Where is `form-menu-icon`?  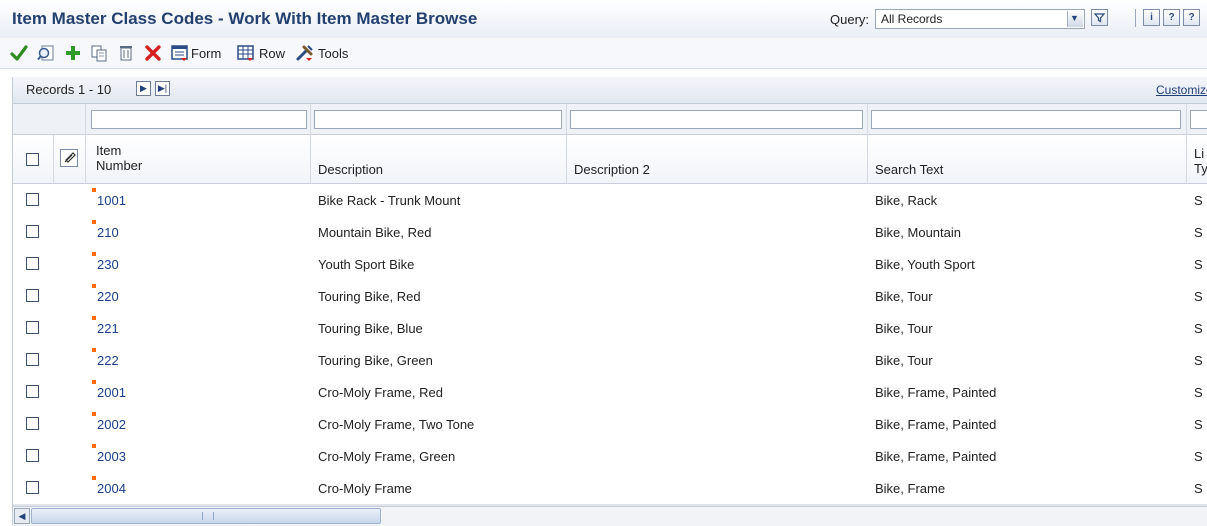
form-menu-icon is located at coordinates (180, 53).